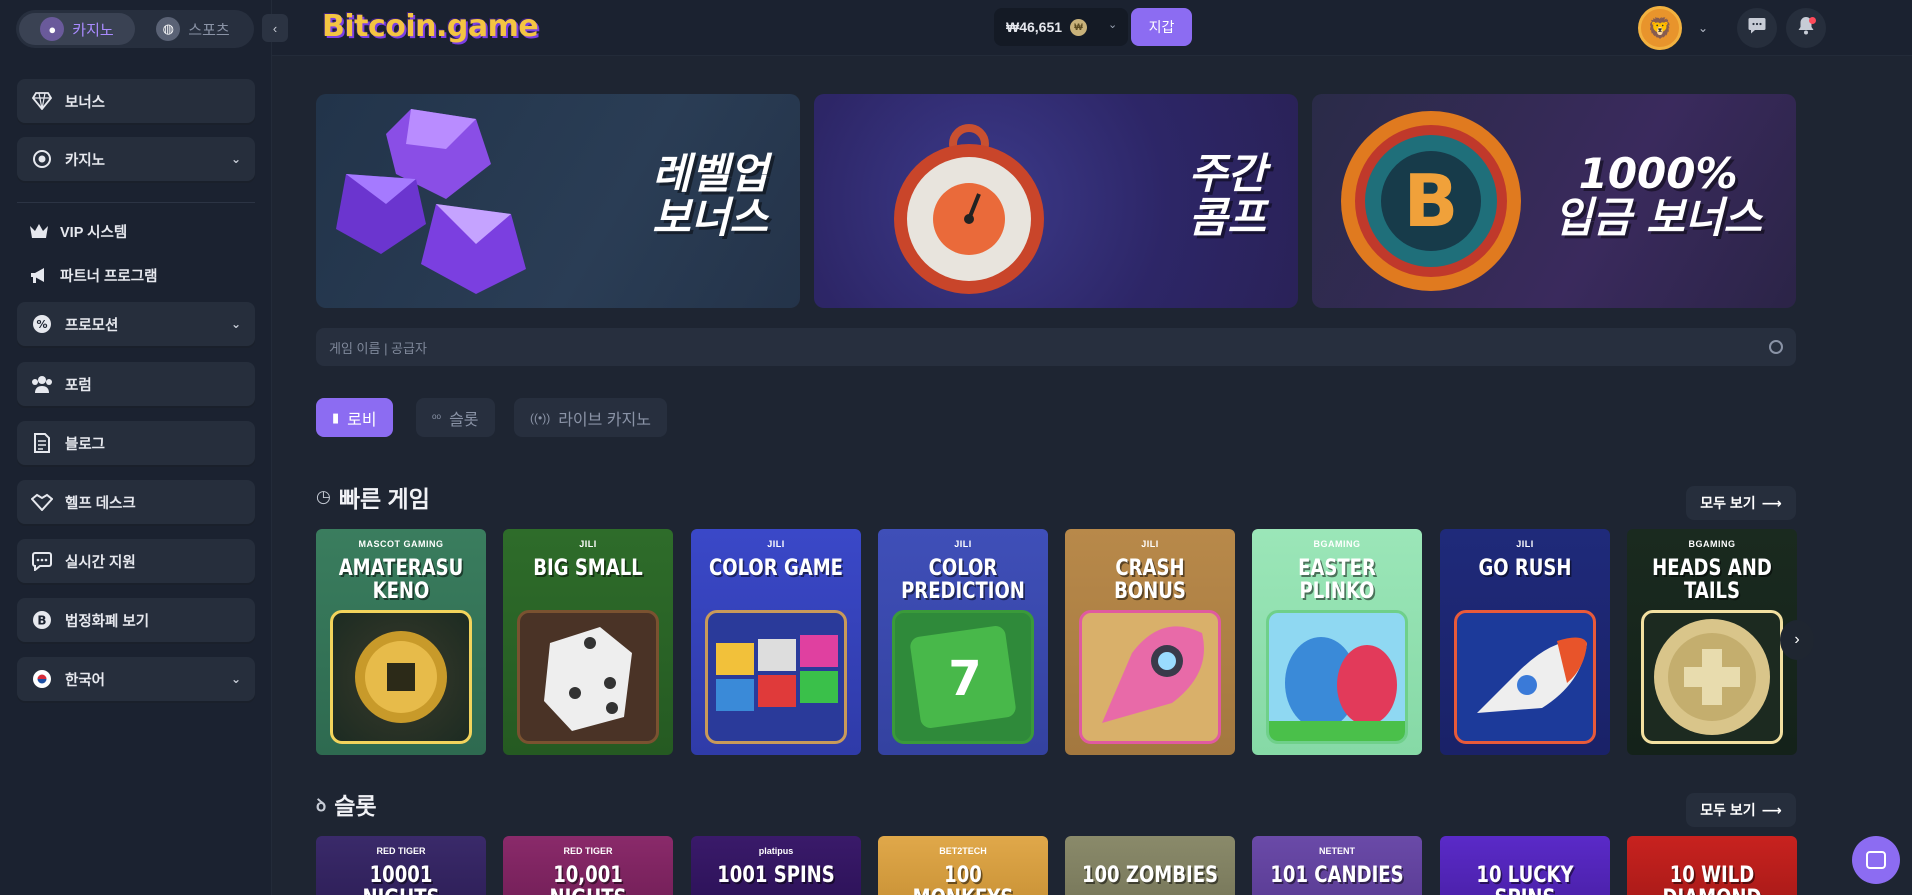  I want to click on sidebar-item-help-desk: 헬프 데스크, so click(136, 502).